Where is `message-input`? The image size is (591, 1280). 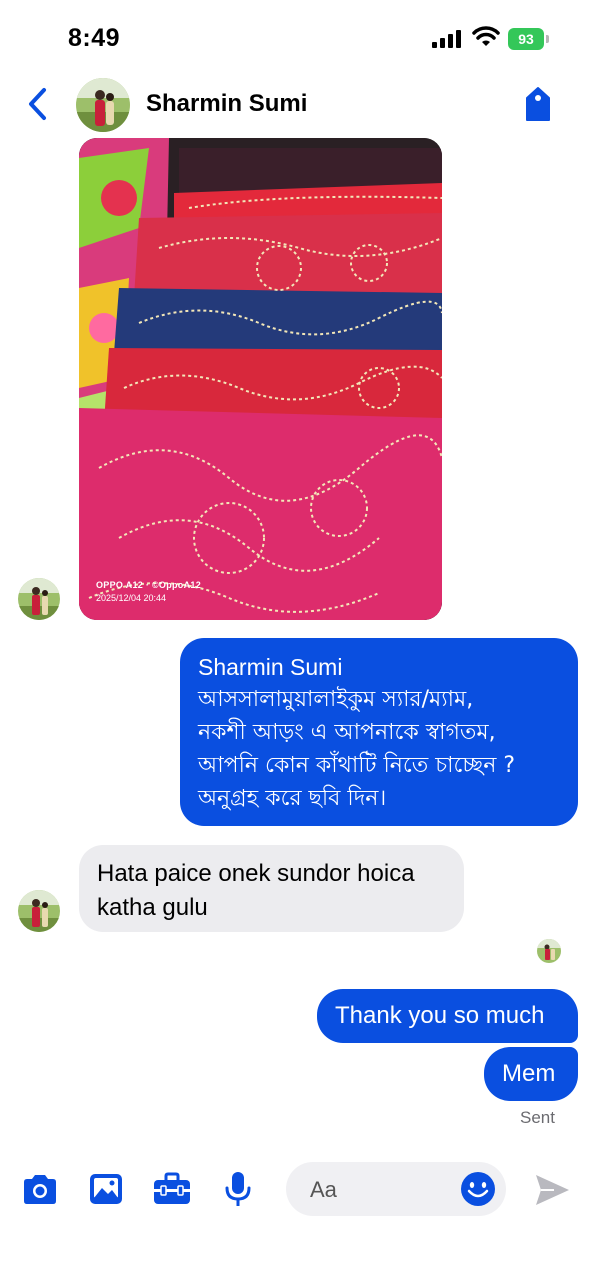
message-input is located at coordinates (385, 1190).